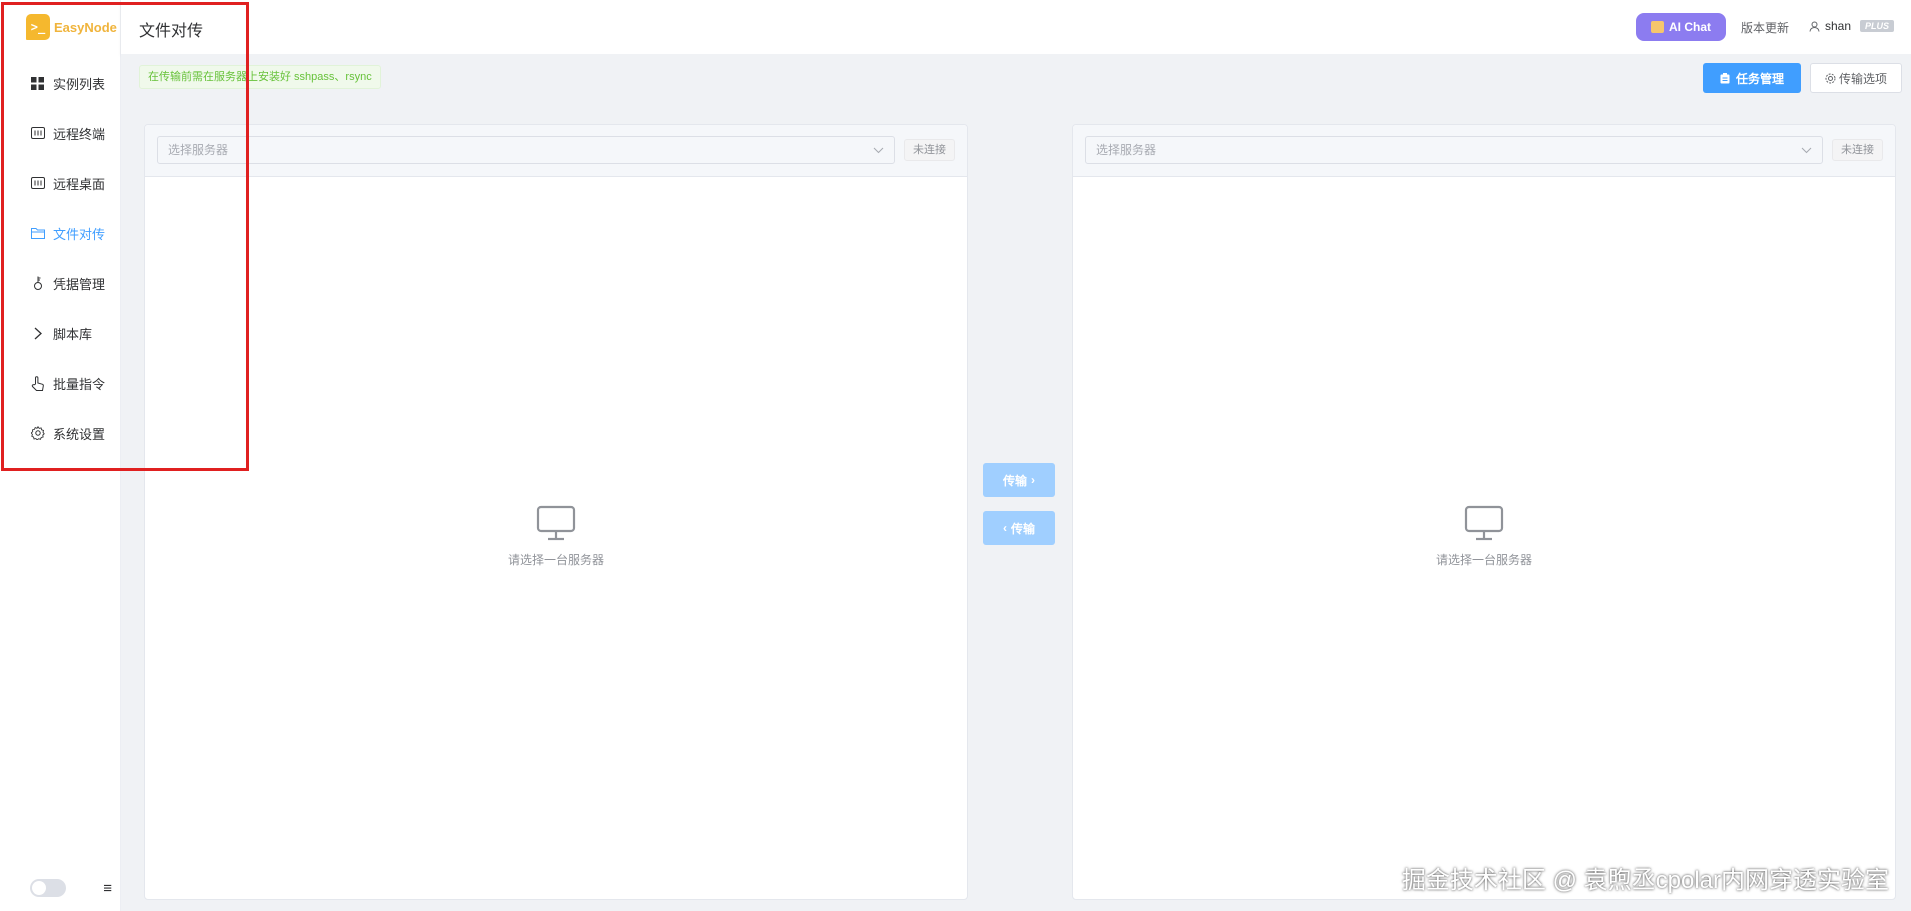 This screenshot has height=911, width=1911. I want to click on sidebar-item-batch-command: 批量指令, so click(60, 383).